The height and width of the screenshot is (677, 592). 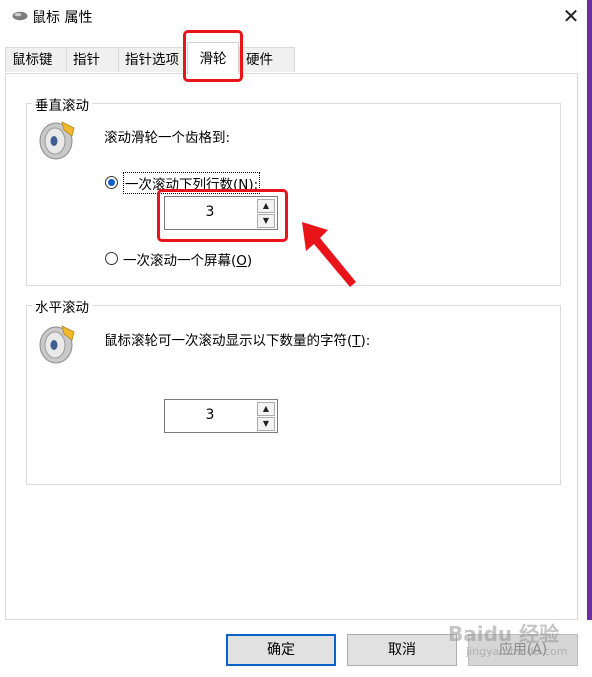 What do you see at coordinates (152, 59) in the screenshot?
I see `tab-pointer-options: 指针选项` at bounding box center [152, 59].